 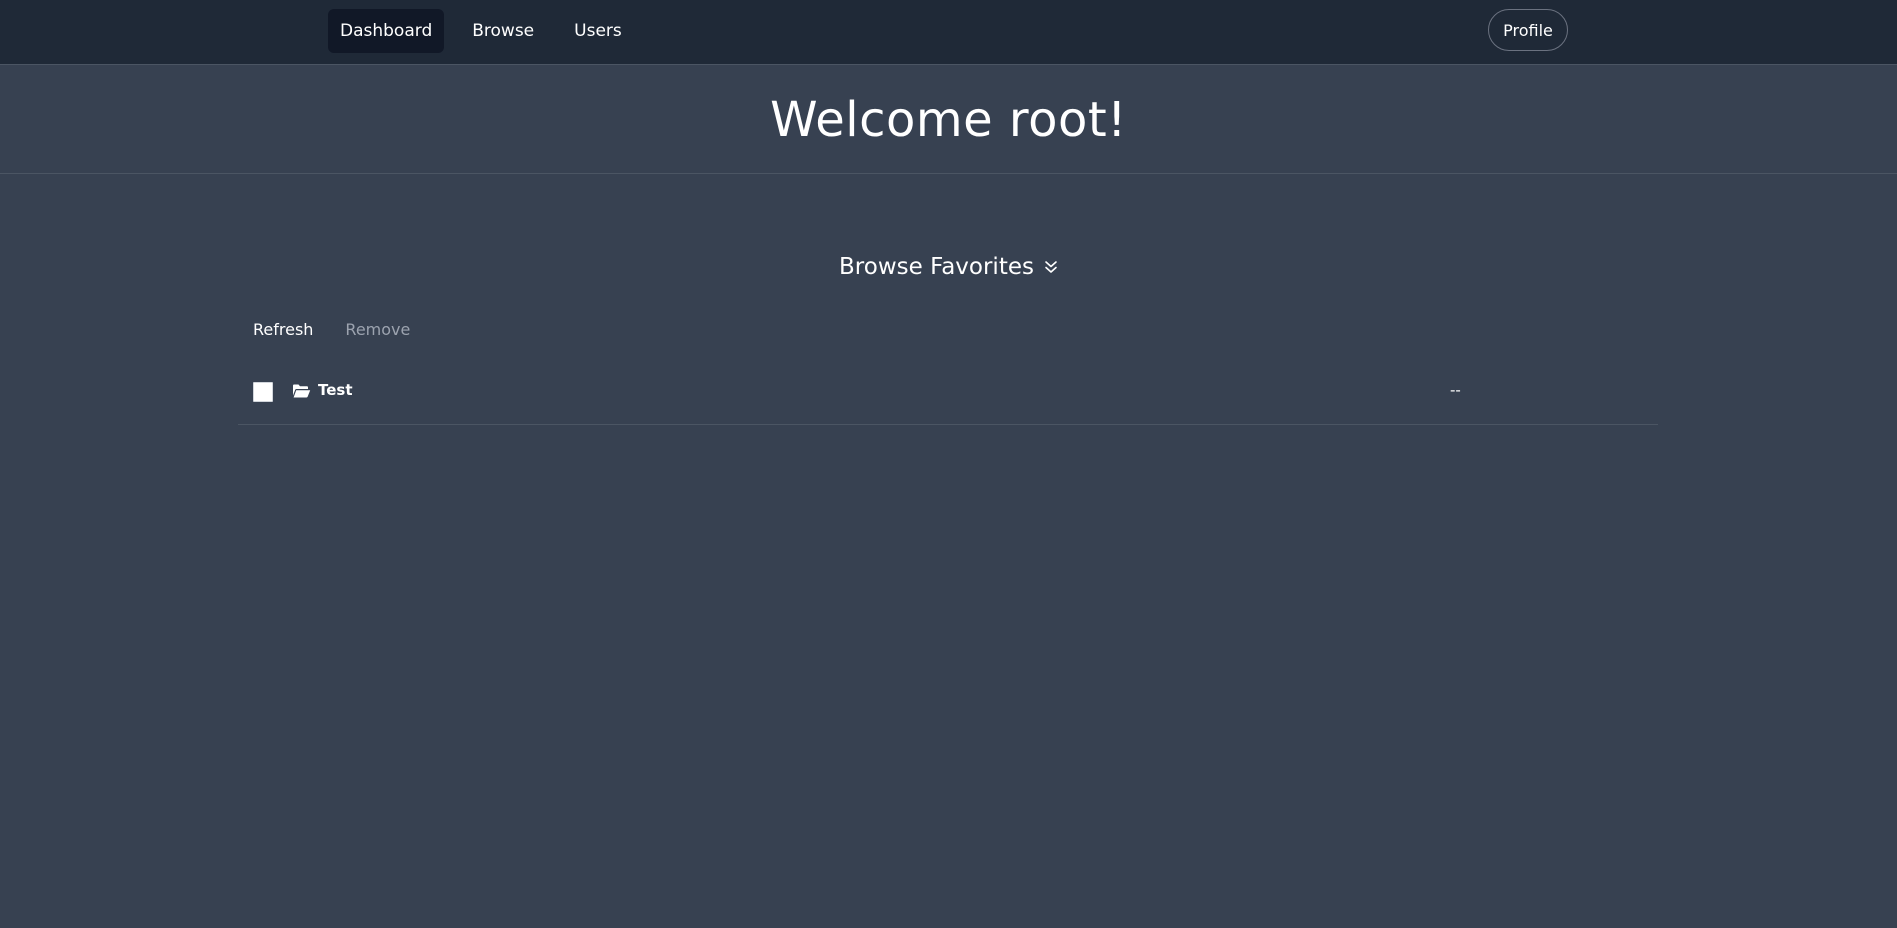 I want to click on nav-link-users: Users, so click(x=598, y=31).